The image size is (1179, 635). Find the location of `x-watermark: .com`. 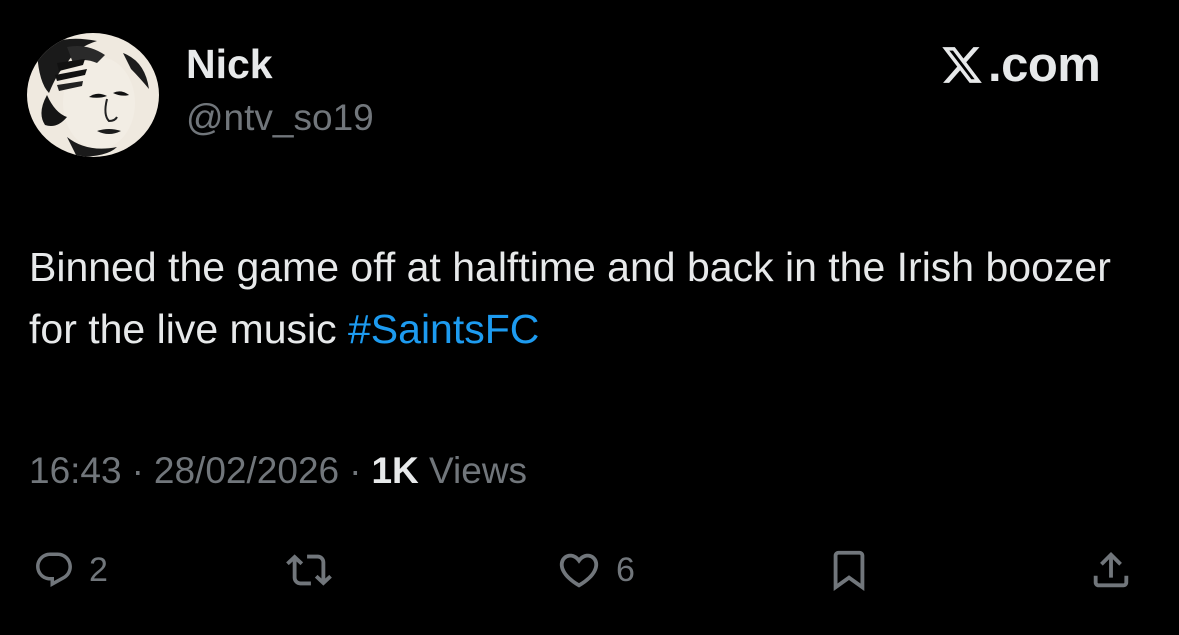

x-watermark: .com is located at coordinates (1020, 65).